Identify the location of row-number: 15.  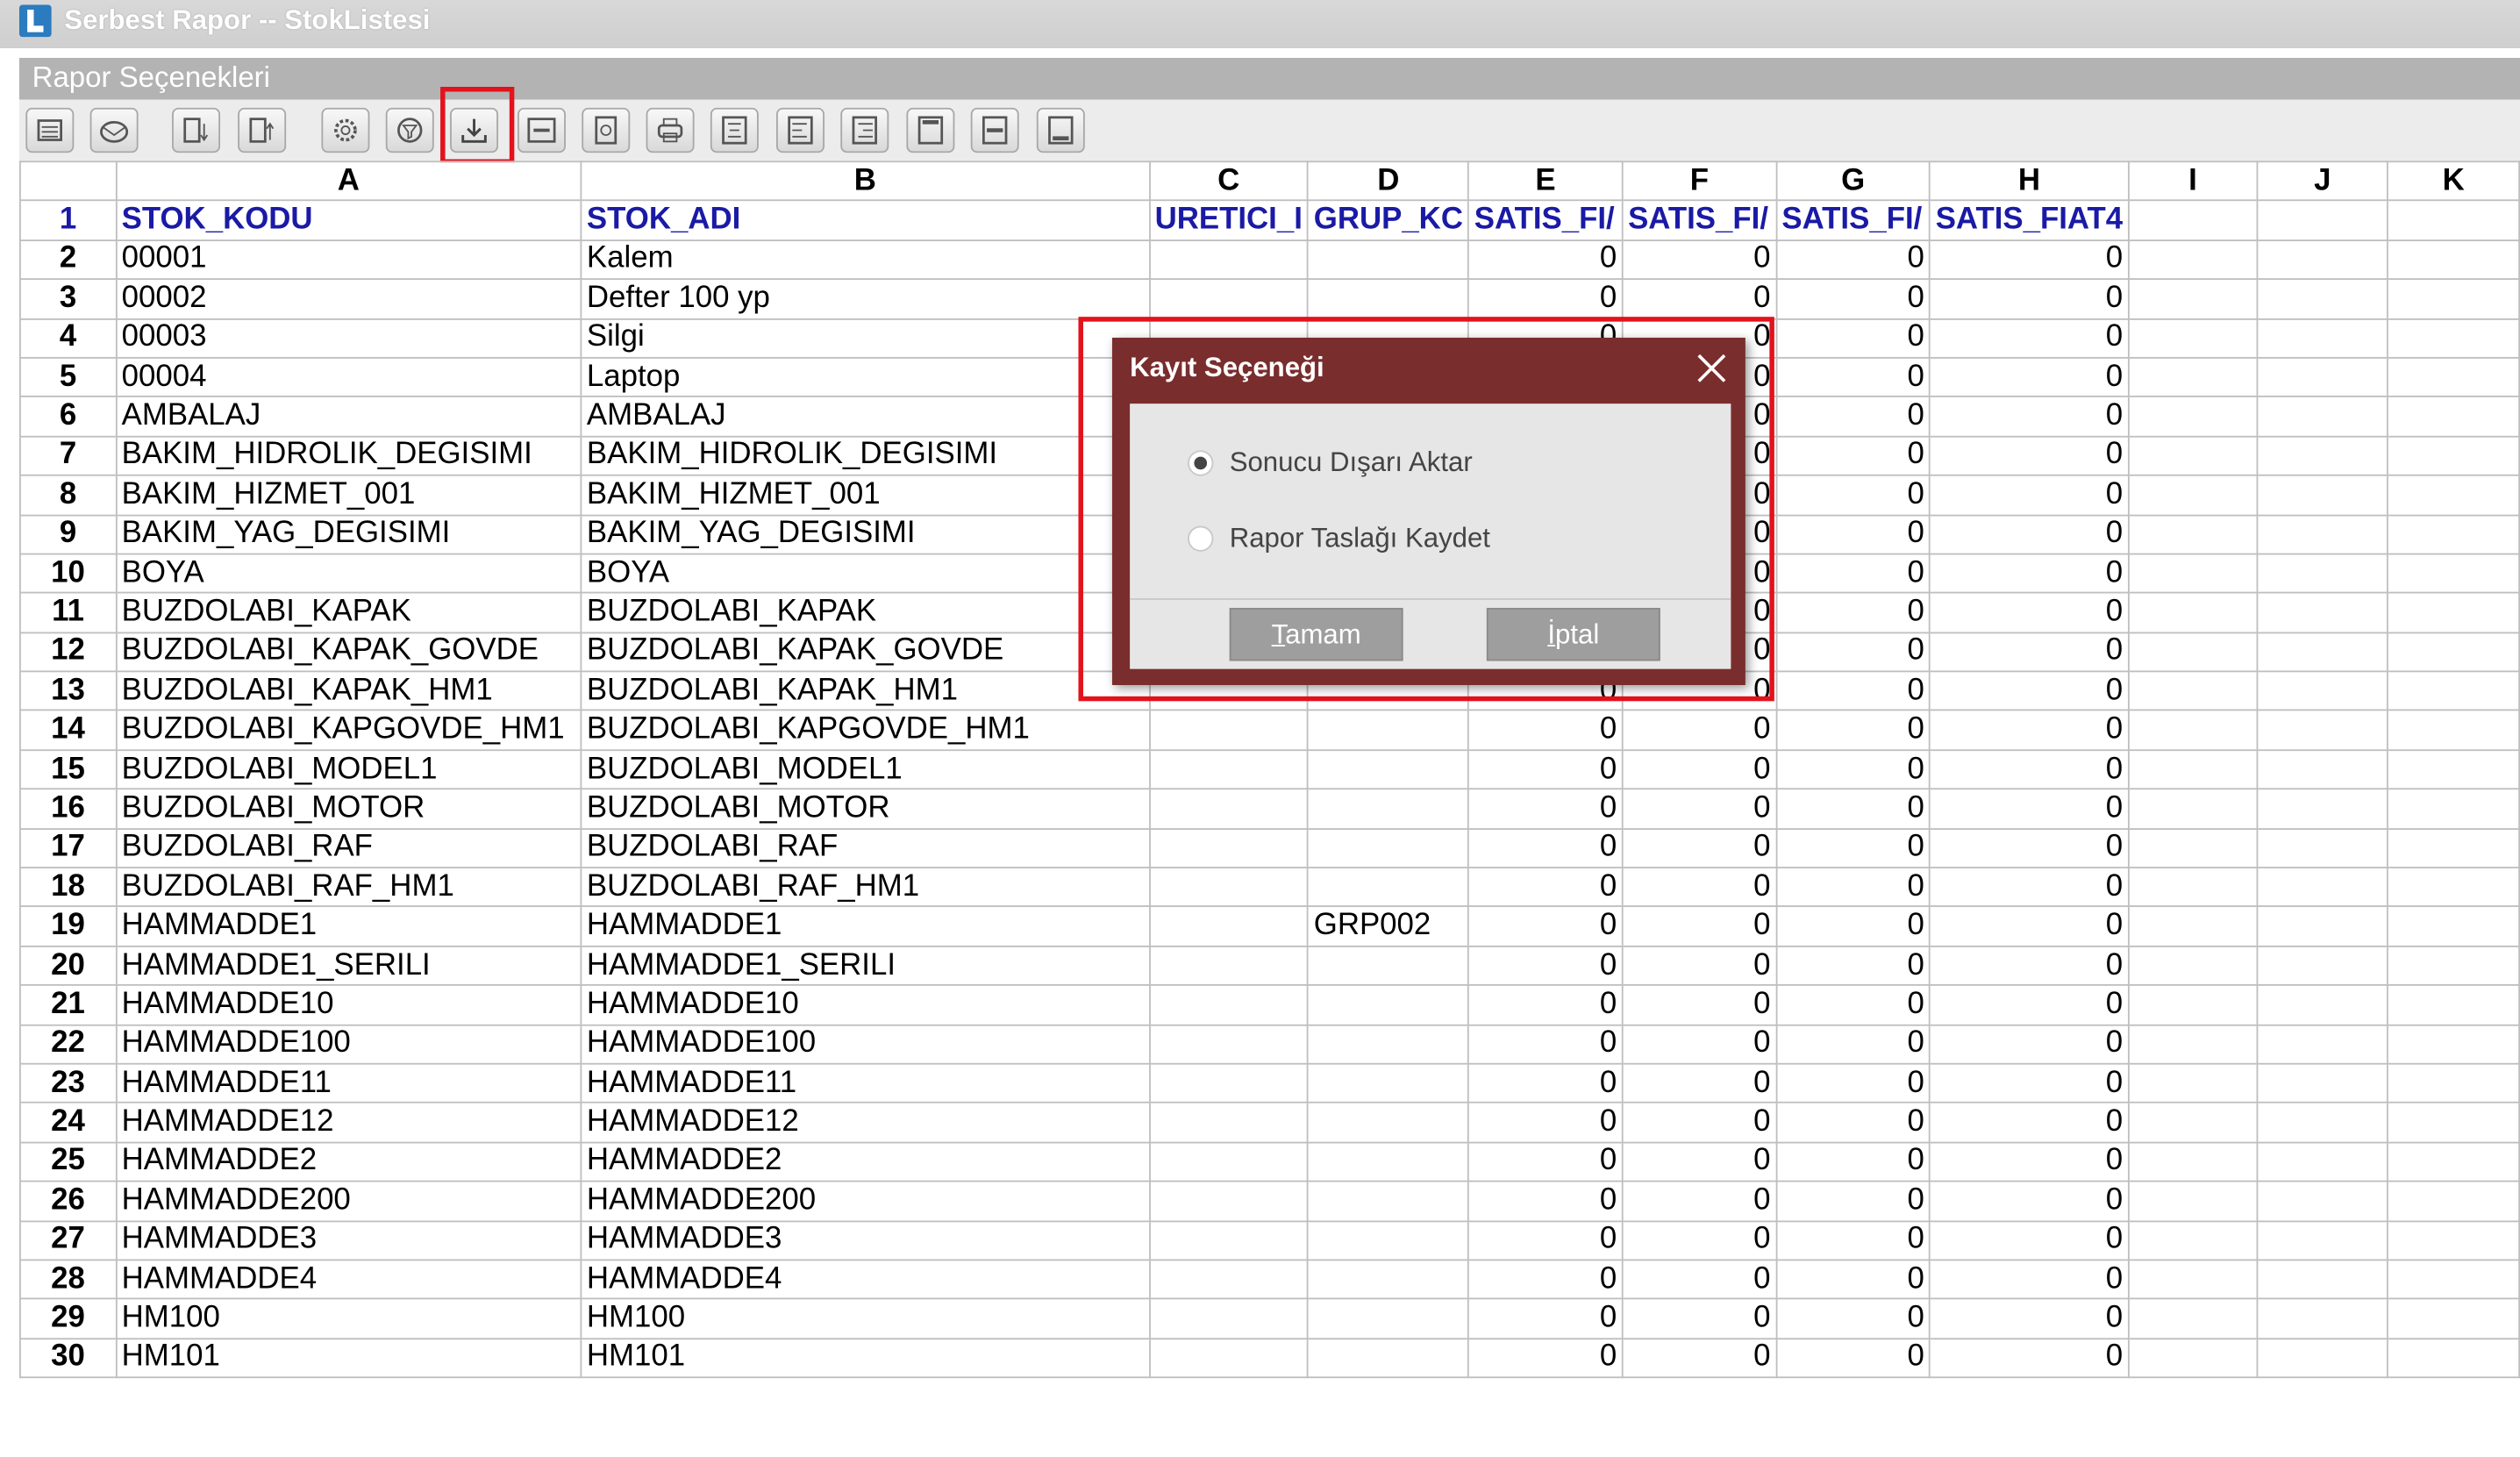
(68, 769).